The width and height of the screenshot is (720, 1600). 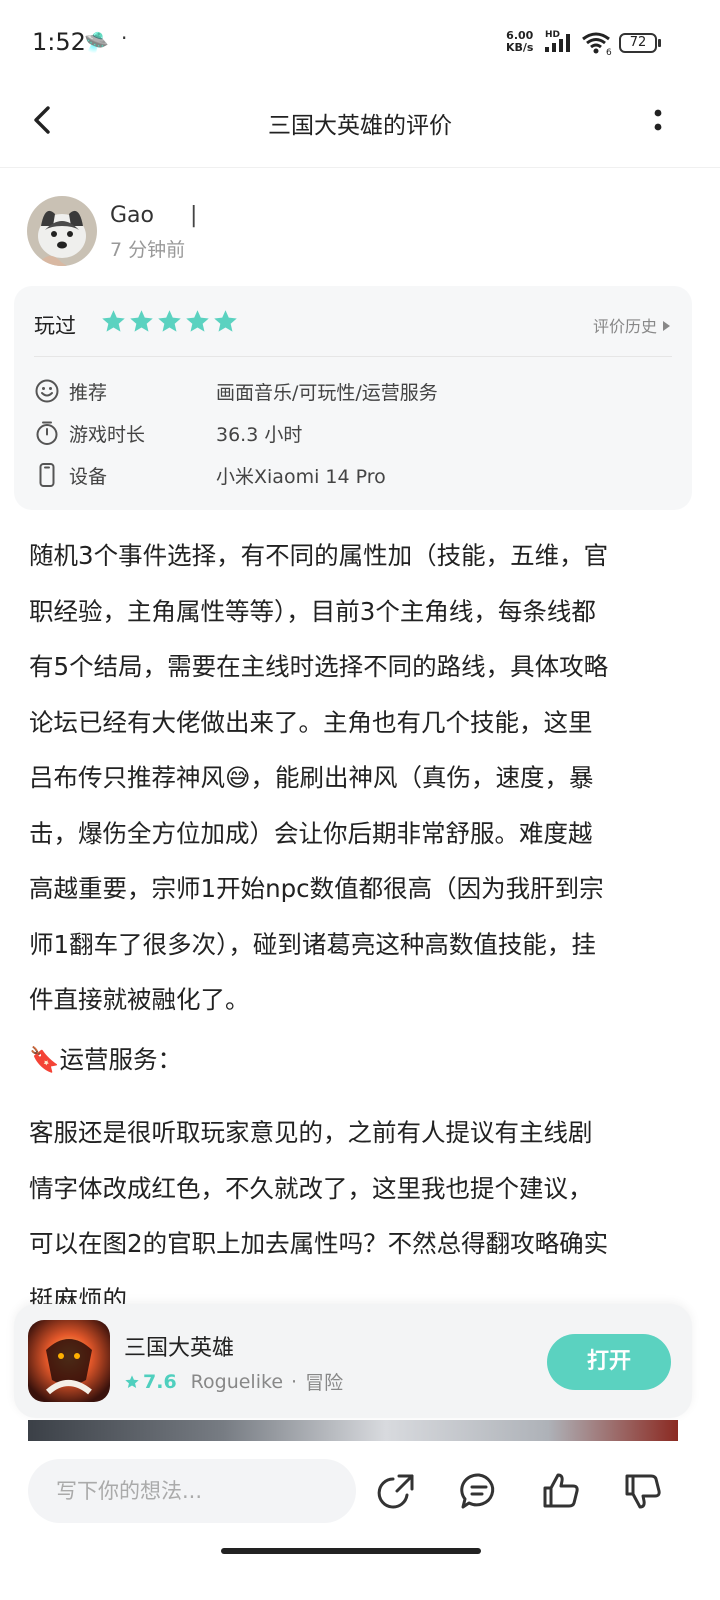 I want to click on device-value: 小米Xiaomi 14 Pro, so click(x=301, y=477).